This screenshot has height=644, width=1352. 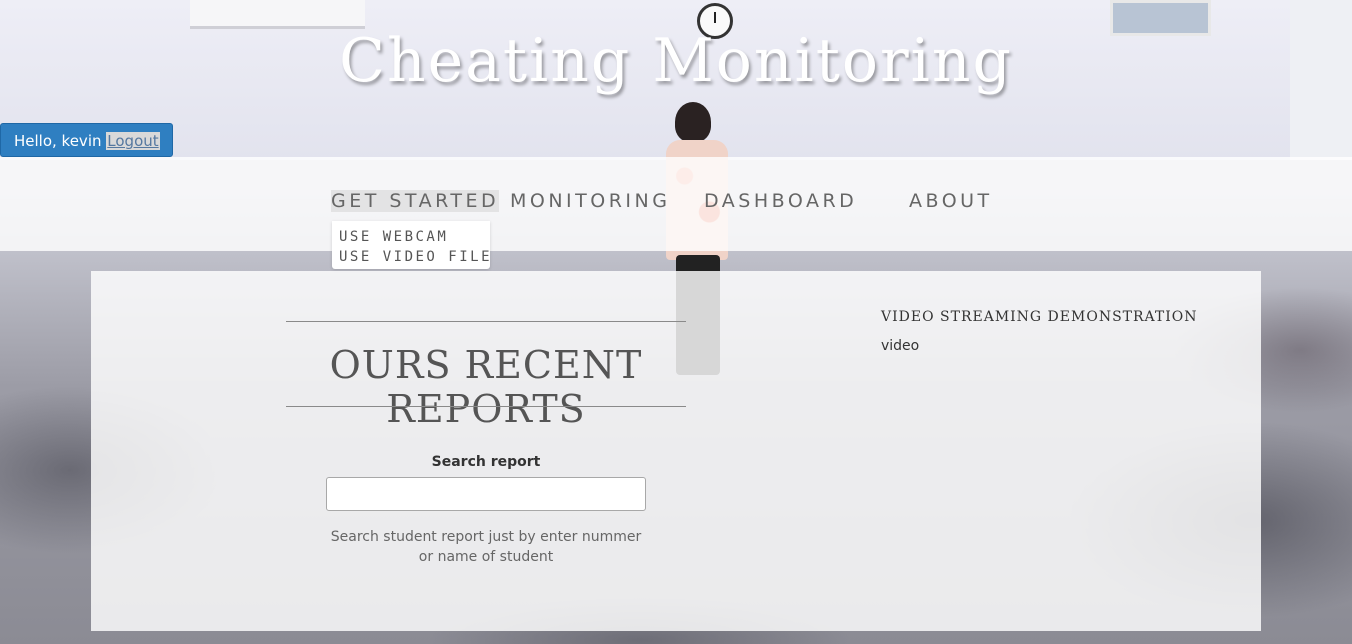 What do you see at coordinates (415, 201) in the screenshot?
I see `nav-get-started: GET STARTED` at bounding box center [415, 201].